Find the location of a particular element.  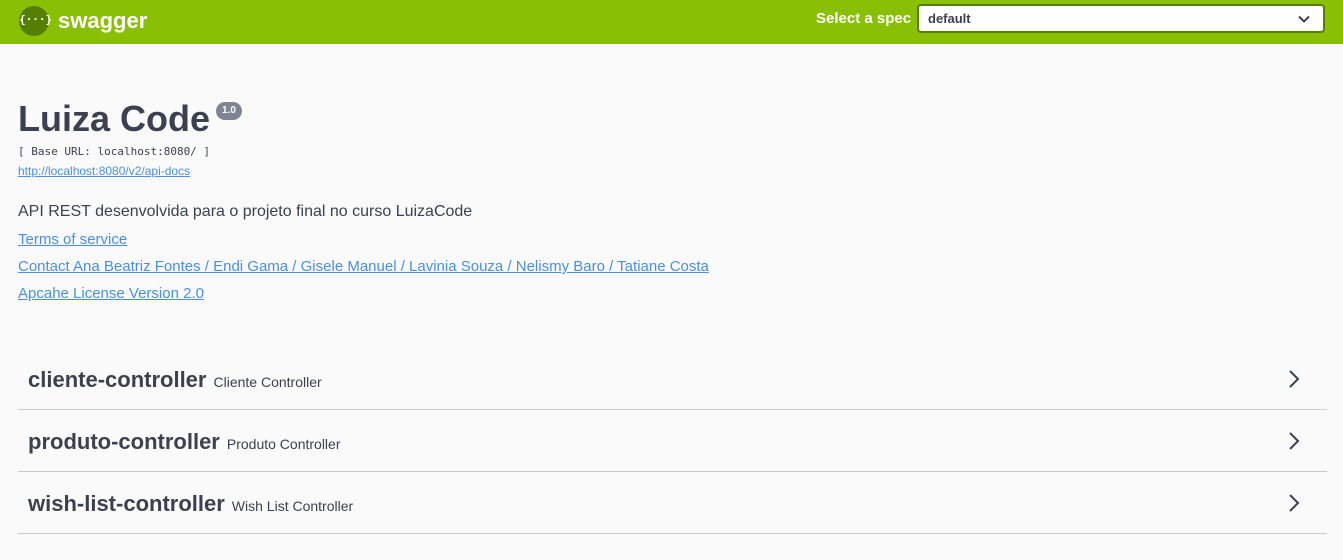

tag-description: Wish List Controller is located at coordinates (292, 506).